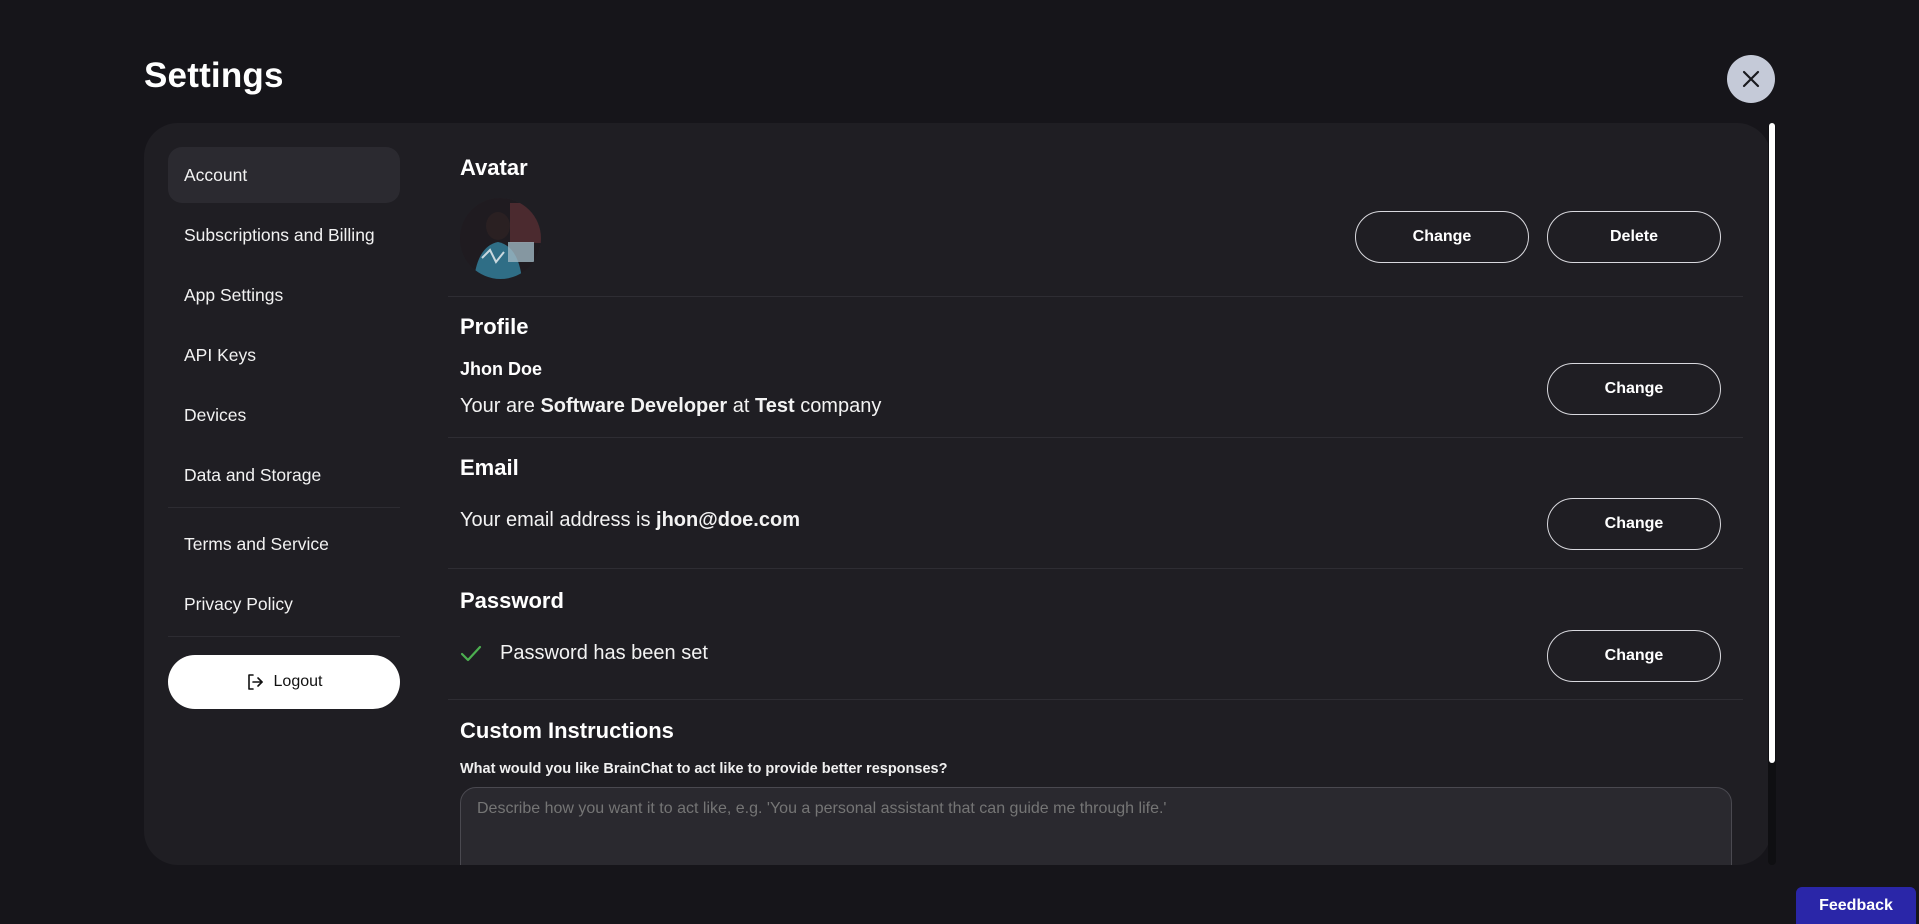 This screenshot has width=1919, height=924. Describe the element at coordinates (284, 475) in the screenshot. I see `sidebar-item-data-storage: Data and Storage` at that location.